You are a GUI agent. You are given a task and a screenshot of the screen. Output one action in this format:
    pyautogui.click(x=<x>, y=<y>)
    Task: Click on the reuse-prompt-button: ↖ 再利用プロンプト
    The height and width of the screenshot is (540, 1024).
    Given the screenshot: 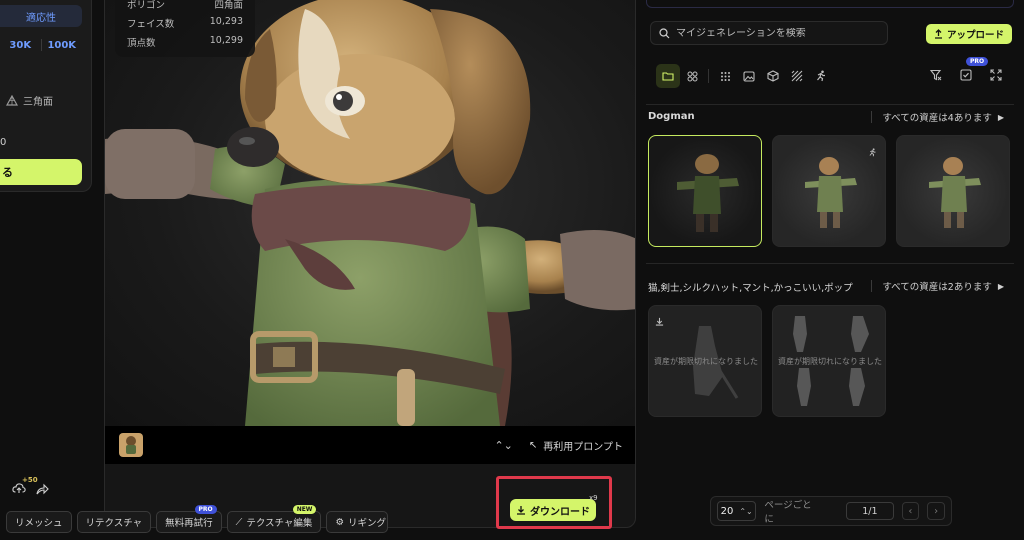 What is the action you would take?
    pyautogui.click(x=576, y=445)
    